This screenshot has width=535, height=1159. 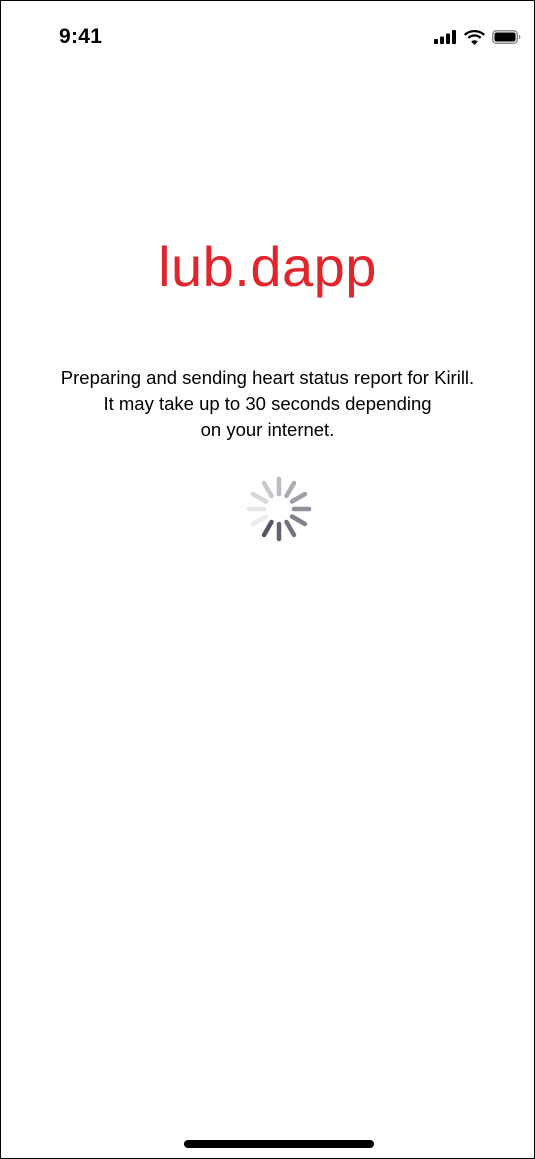 I want to click on activity-spinner-icon, so click(x=279, y=509).